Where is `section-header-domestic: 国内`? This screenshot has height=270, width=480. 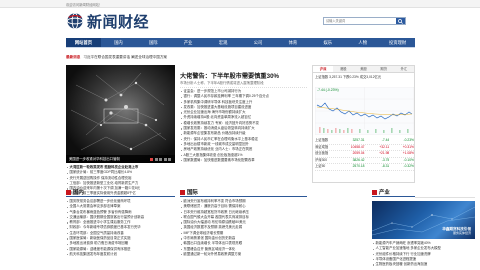
section-header-domestic: 国内 is located at coordinates (120, 192).